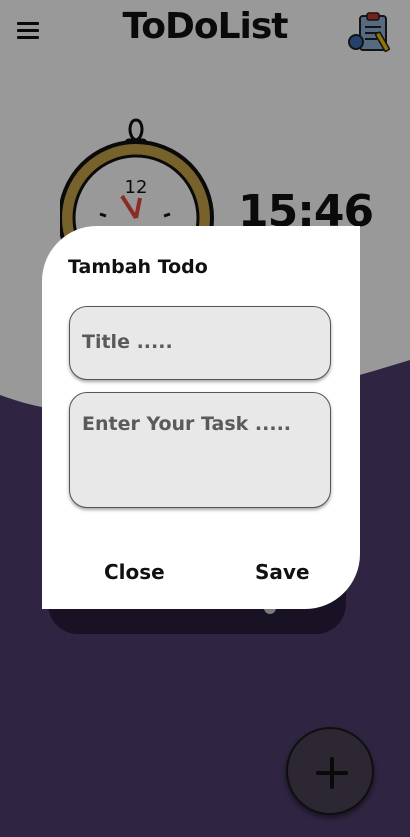  I want to click on dialog-title: Tambah Todo, so click(138, 267).